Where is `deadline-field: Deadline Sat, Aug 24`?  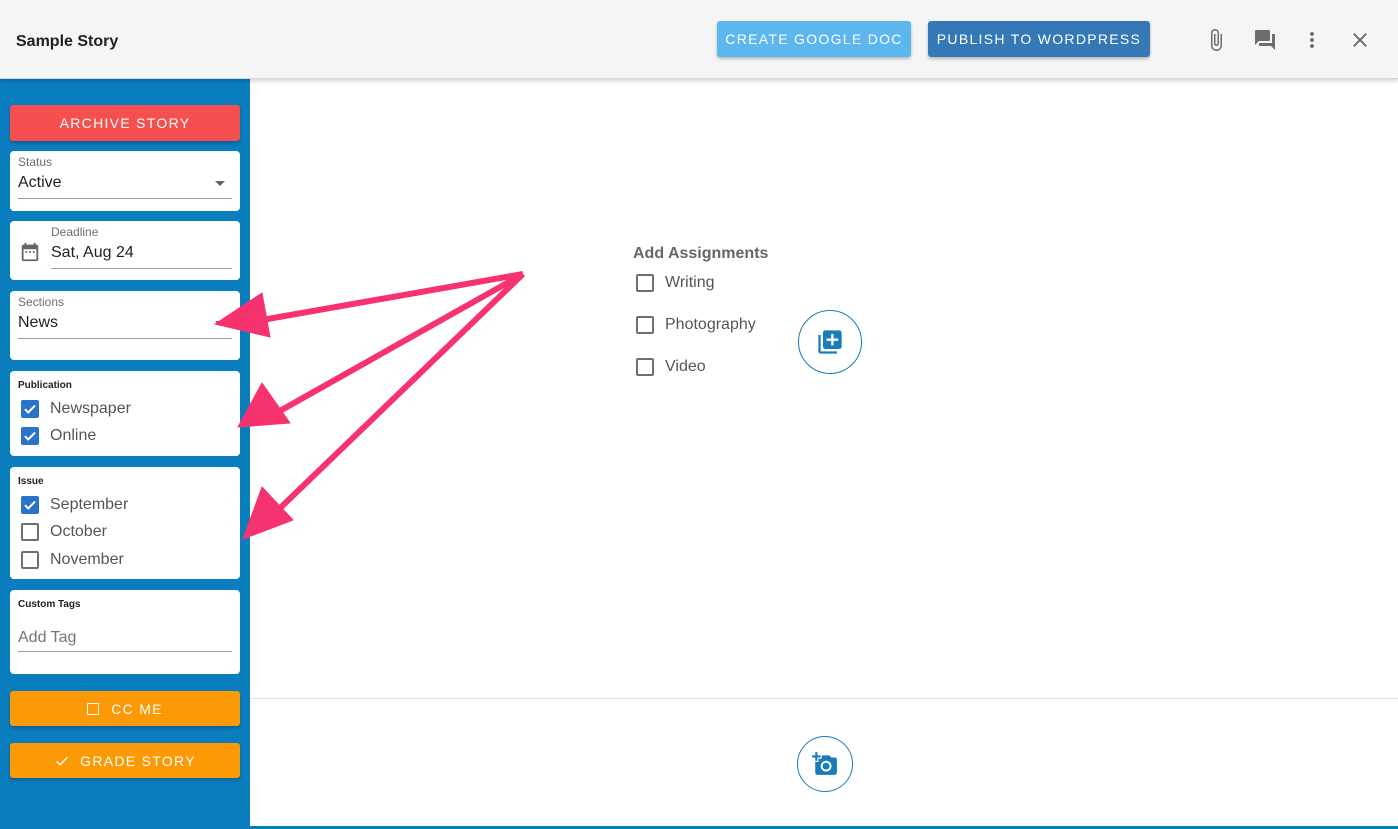
deadline-field: Deadline Sat, Aug 24 is located at coordinates (125, 250).